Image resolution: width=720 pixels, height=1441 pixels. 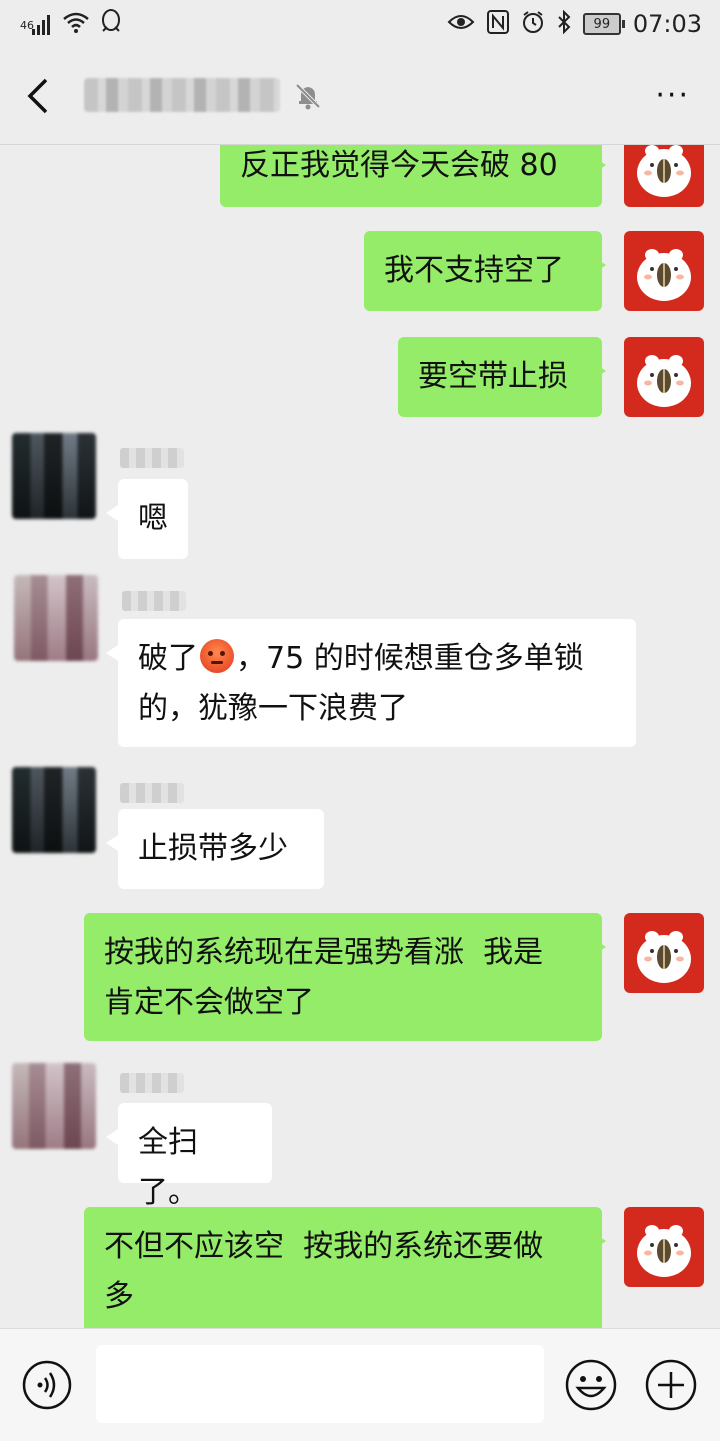 What do you see at coordinates (399, 165) in the screenshot?
I see `message-text: 反正我觉得今天会破 80` at bounding box center [399, 165].